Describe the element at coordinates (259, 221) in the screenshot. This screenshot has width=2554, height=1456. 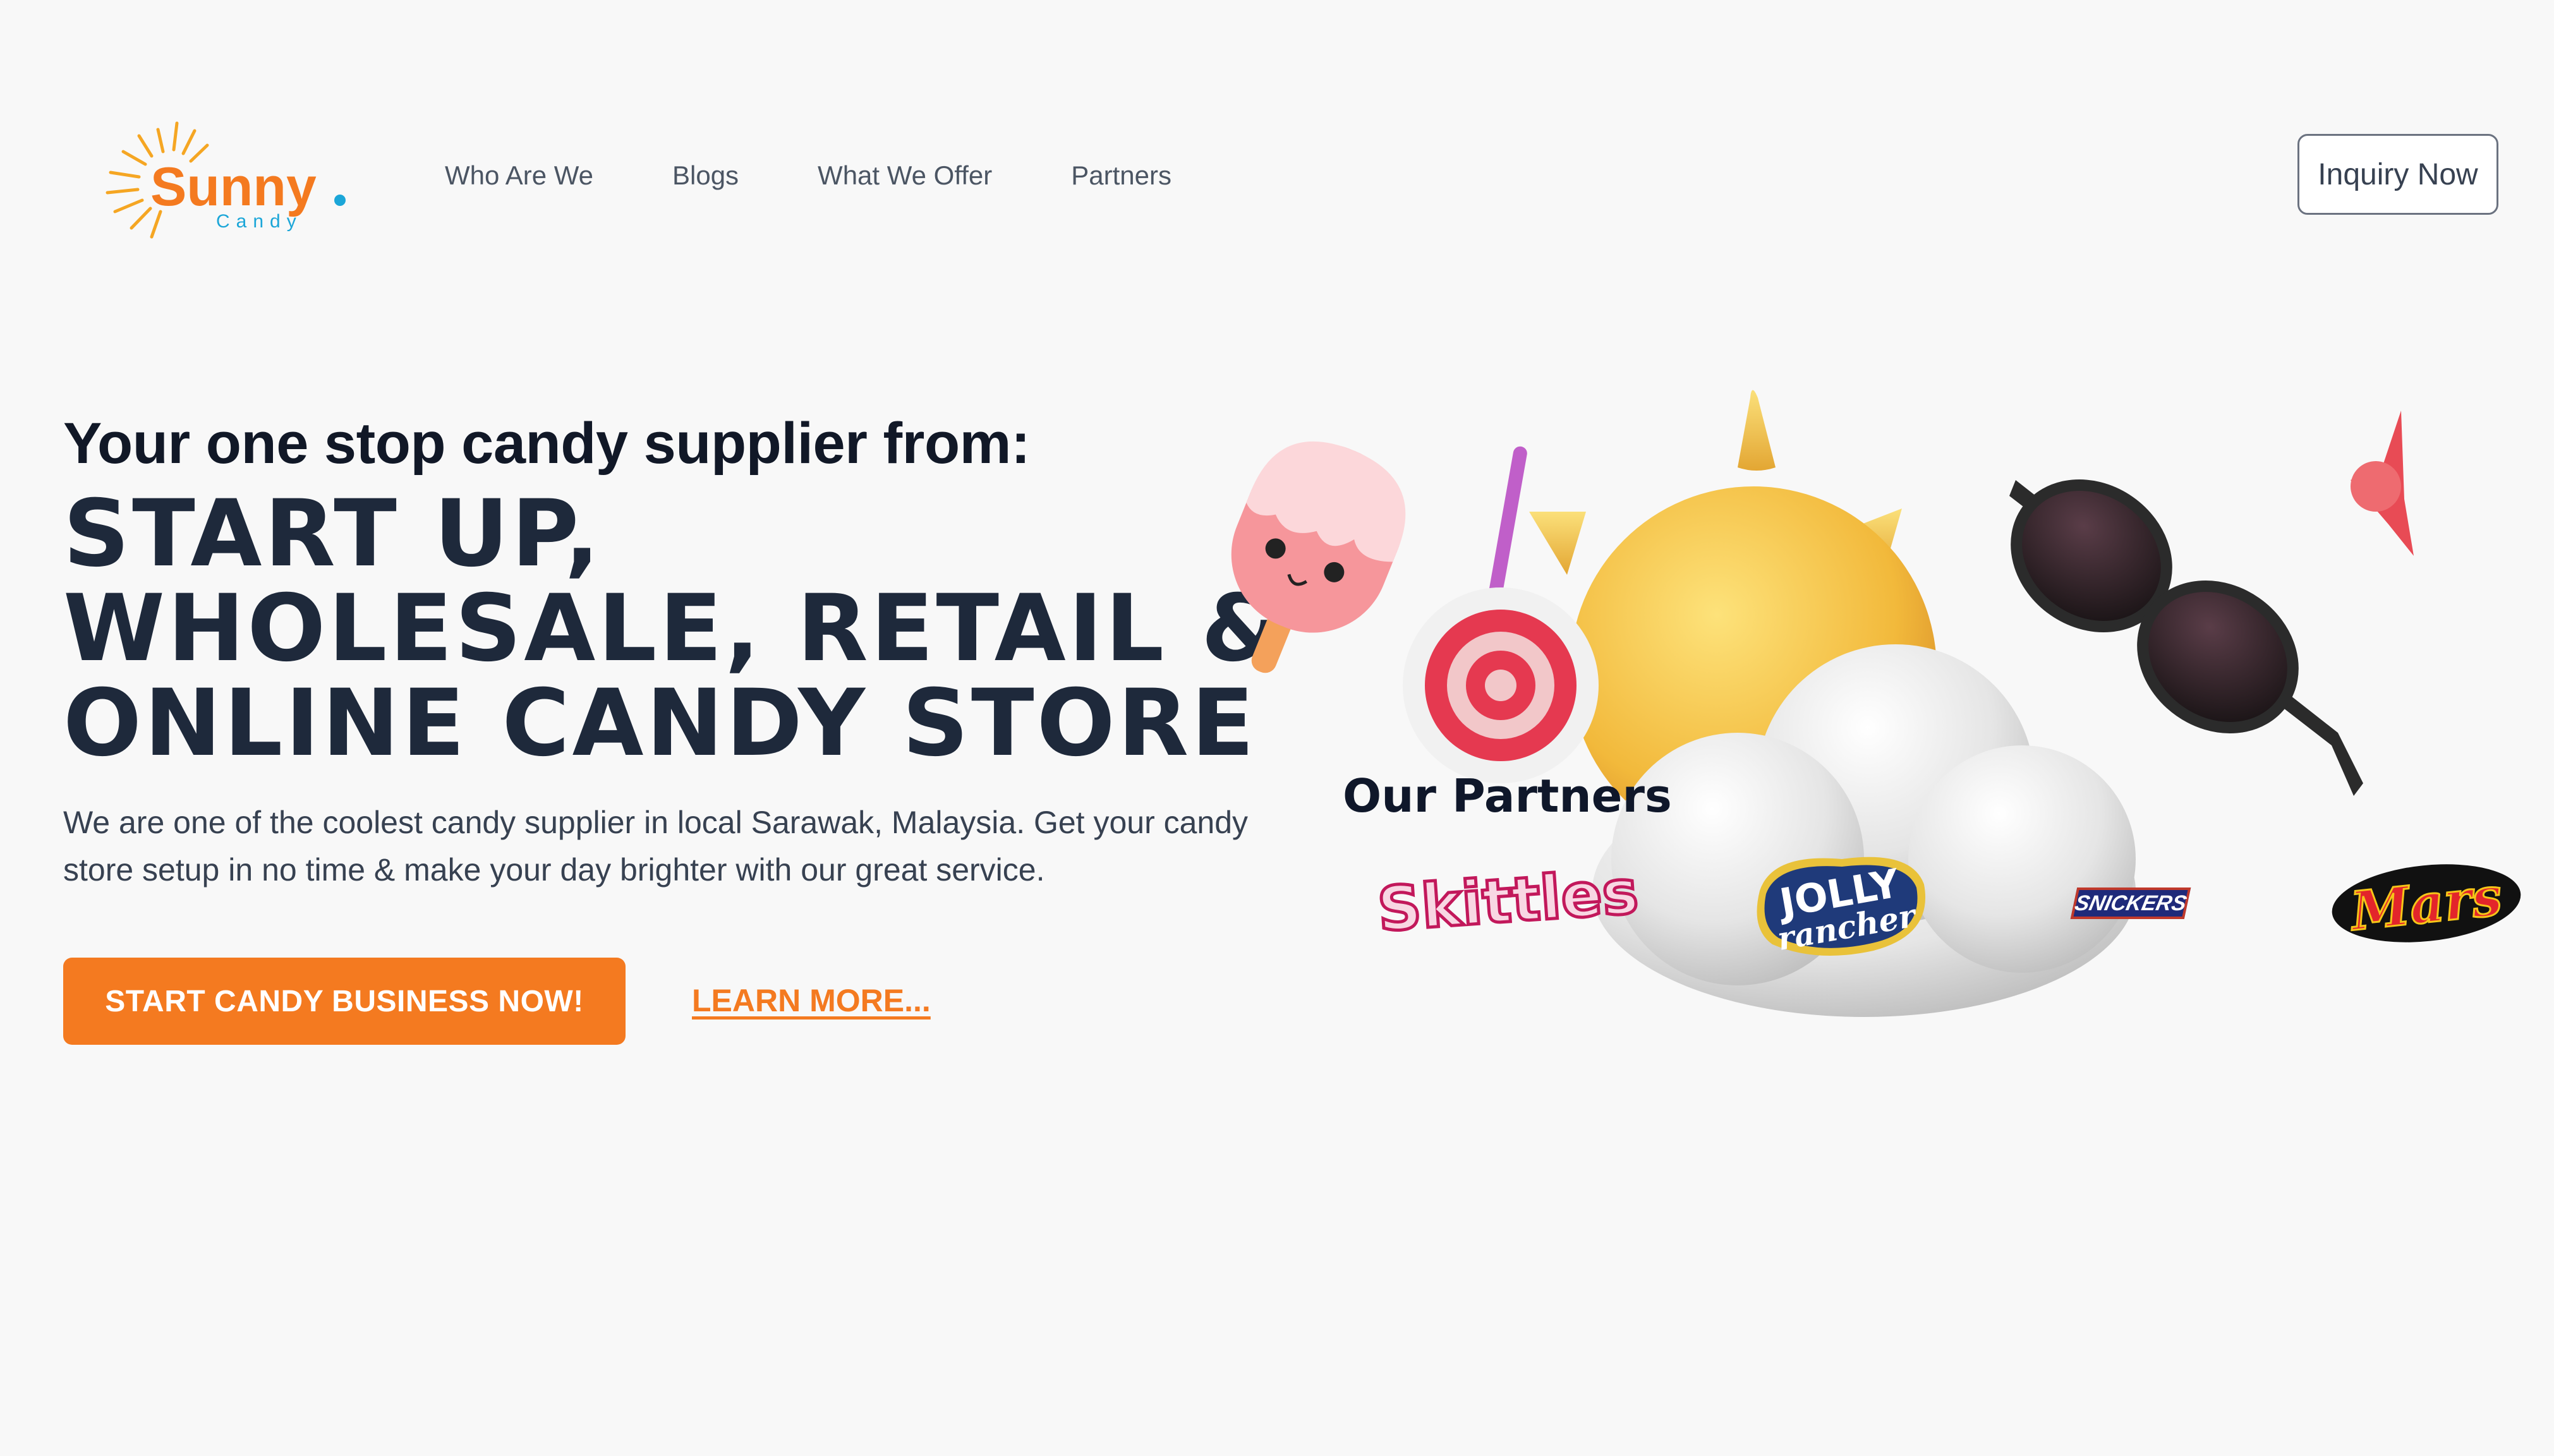
I see `svg-text: Candy` at that location.